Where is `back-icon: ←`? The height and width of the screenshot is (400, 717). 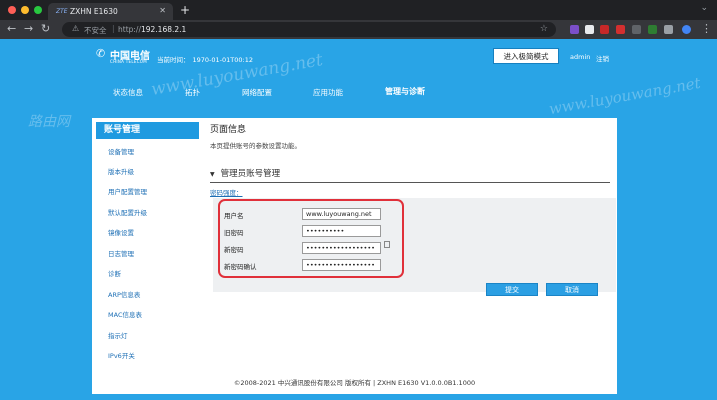 back-icon: ← is located at coordinates (11, 28).